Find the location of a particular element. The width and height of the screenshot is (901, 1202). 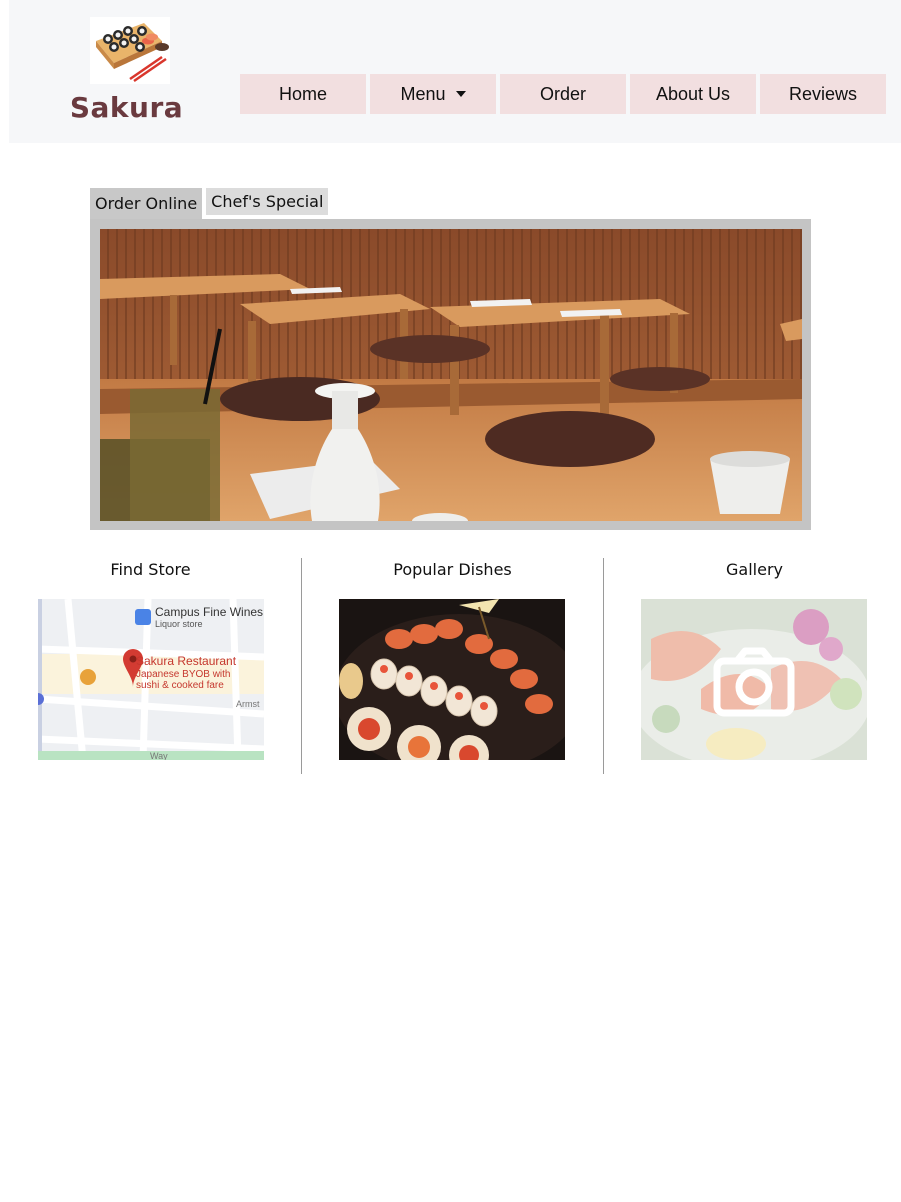

tab-order-online-label: Order Online is located at coordinates (146, 203).